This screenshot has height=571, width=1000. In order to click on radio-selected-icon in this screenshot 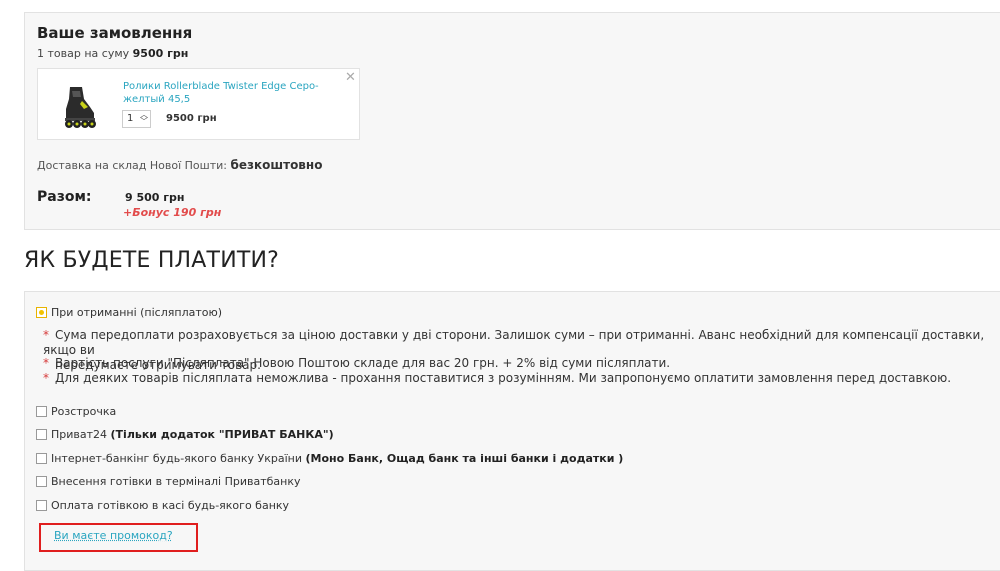, I will do `click(41, 312)`.